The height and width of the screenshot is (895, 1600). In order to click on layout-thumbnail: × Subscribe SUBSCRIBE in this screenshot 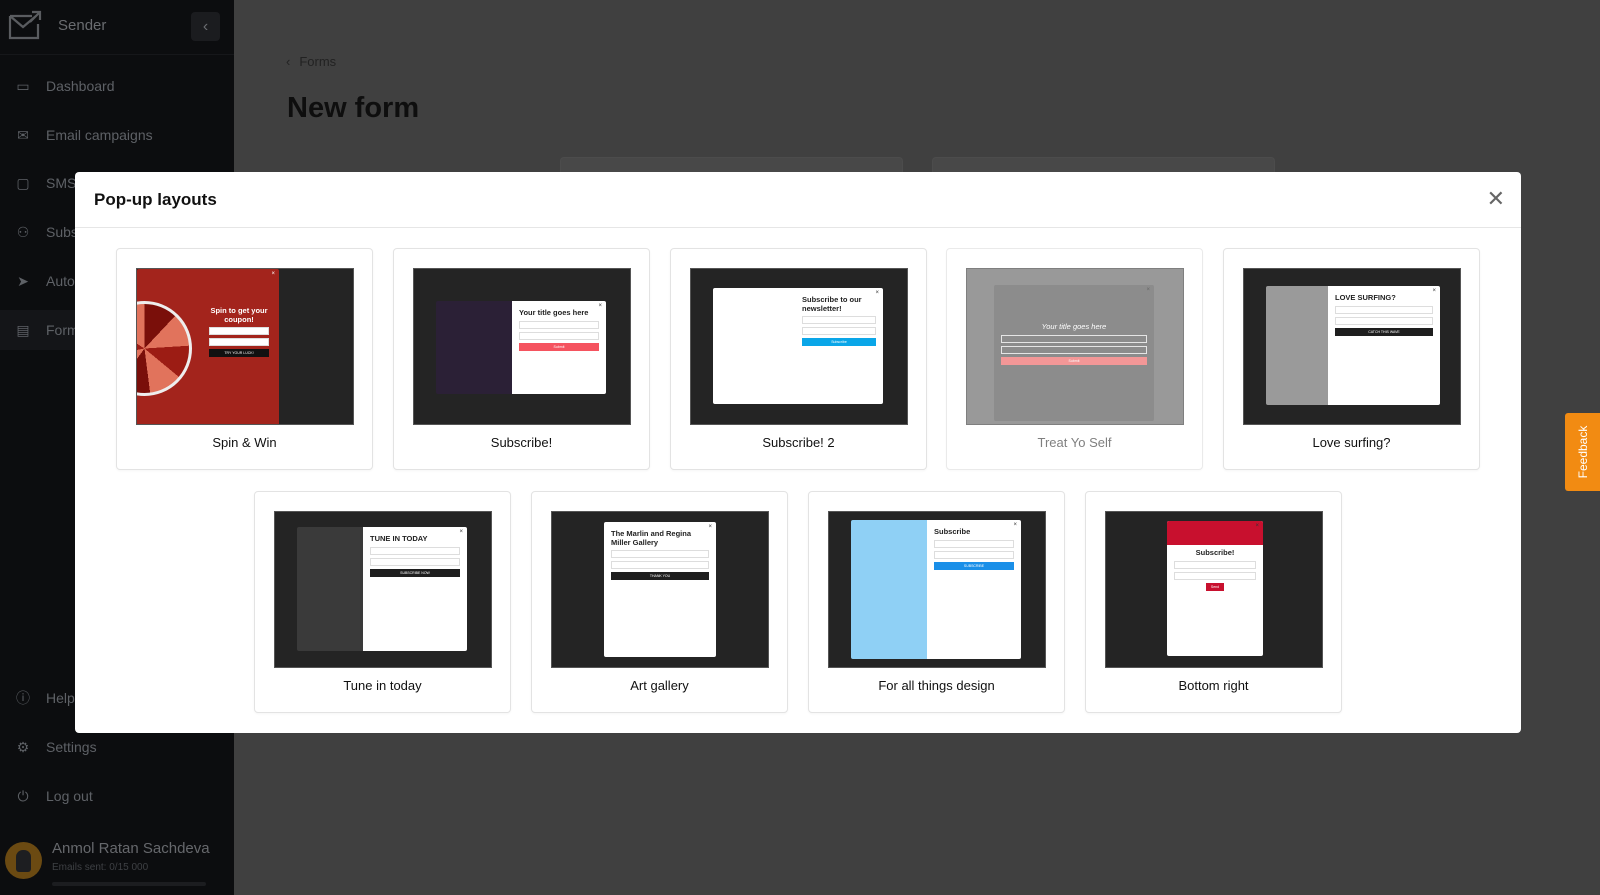, I will do `click(937, 589)`.